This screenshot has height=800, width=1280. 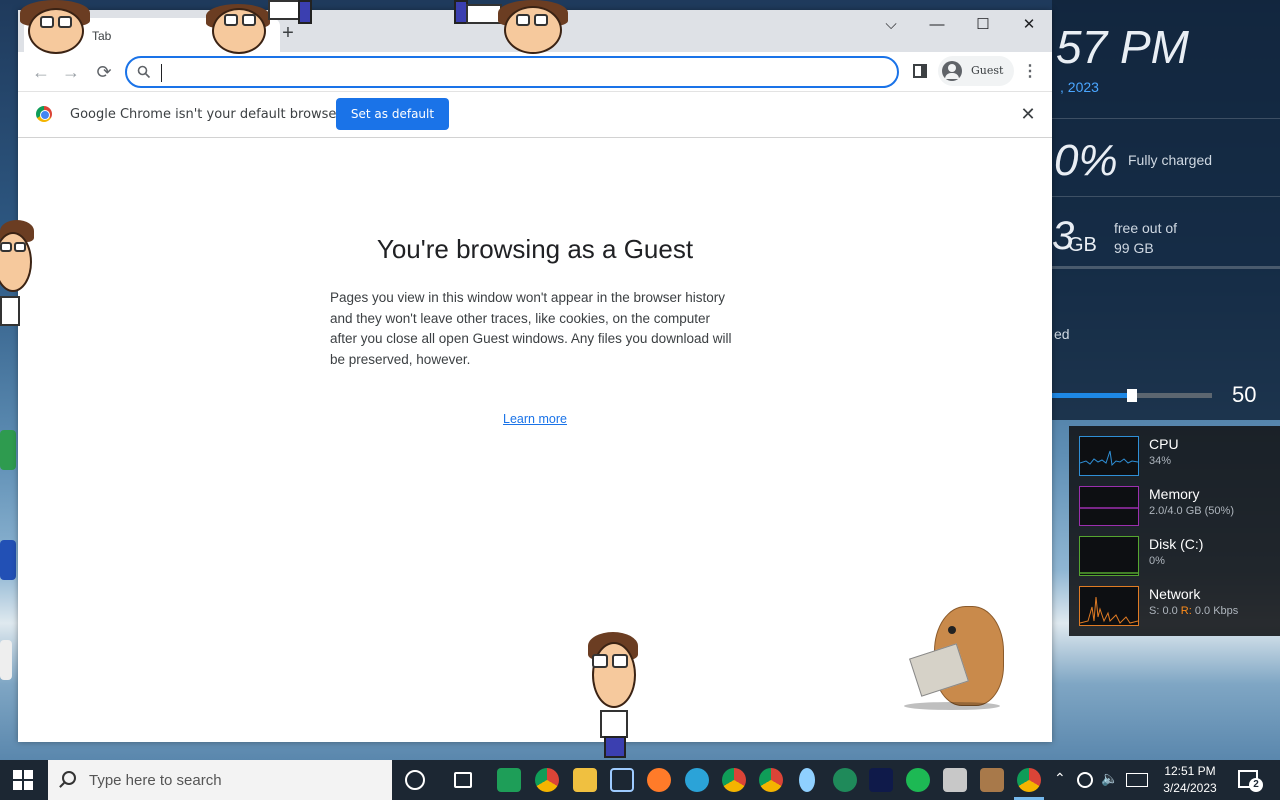 I want to click on widget-disk-label-line2: 99 GB, so click(x=1134, y=248).